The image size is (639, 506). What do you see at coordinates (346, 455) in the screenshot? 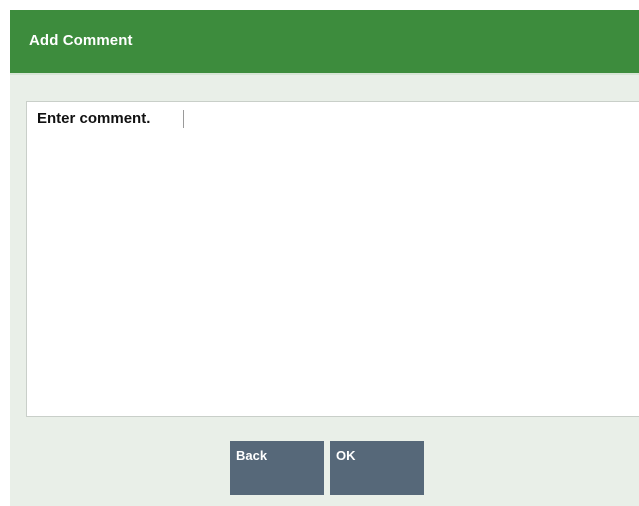
I see `ok-button-label: OK` at bounding box center [346, 455].